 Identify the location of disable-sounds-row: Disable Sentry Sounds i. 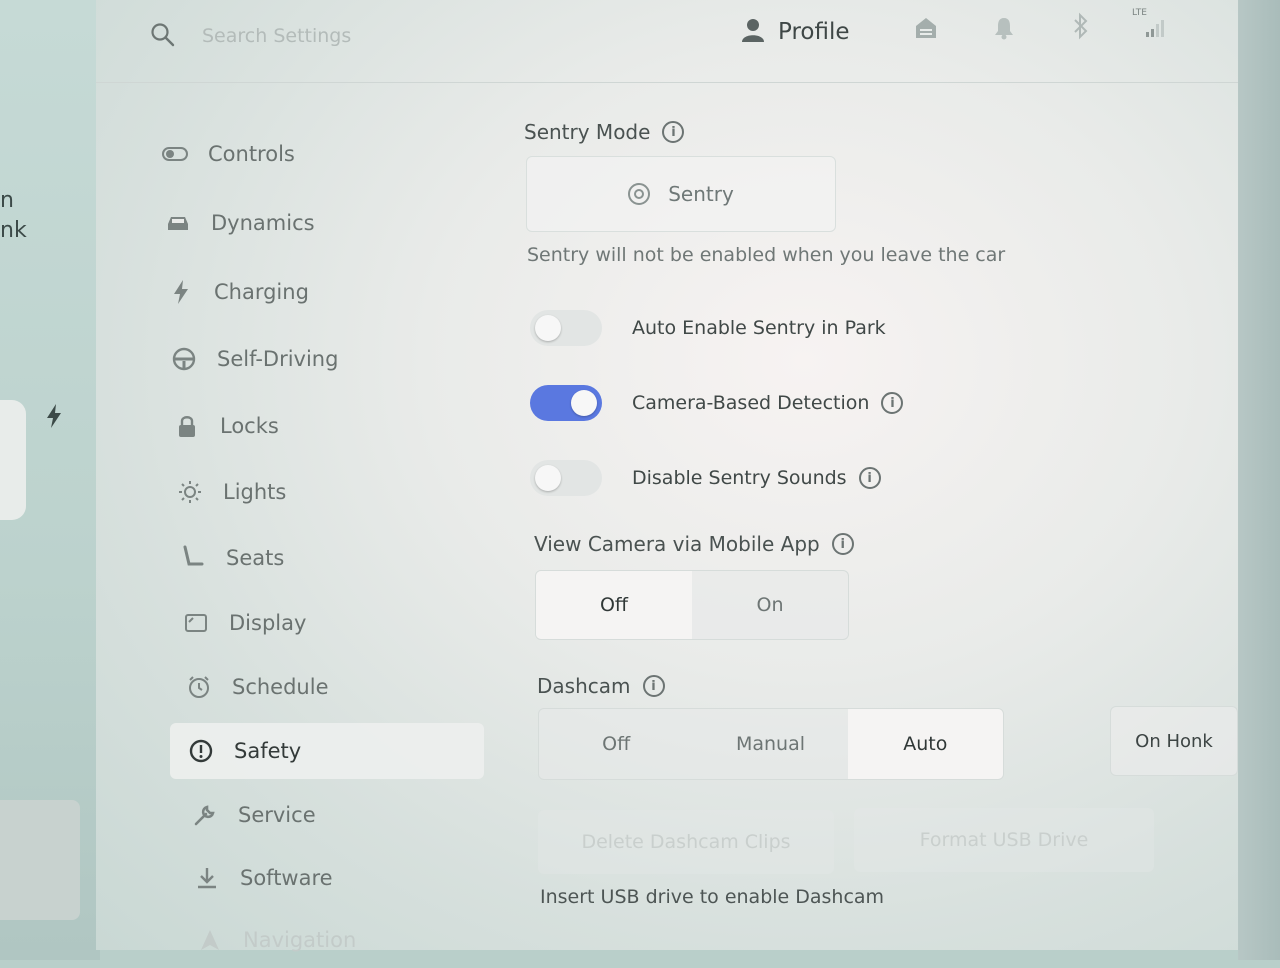
(705, 478).